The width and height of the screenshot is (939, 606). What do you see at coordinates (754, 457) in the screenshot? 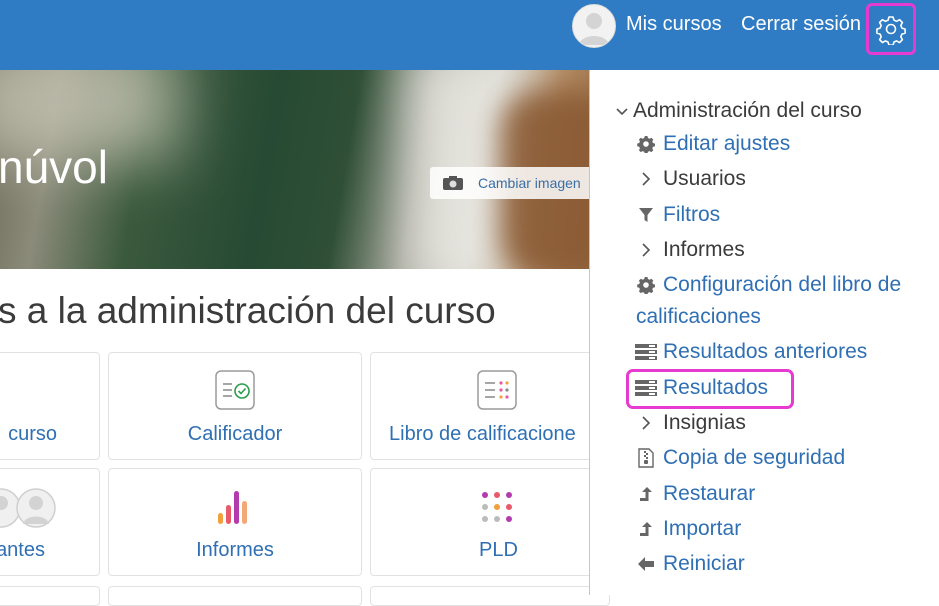
I see `menu-backup-label: Copia de seguridad` at bounding box center [754, 457].